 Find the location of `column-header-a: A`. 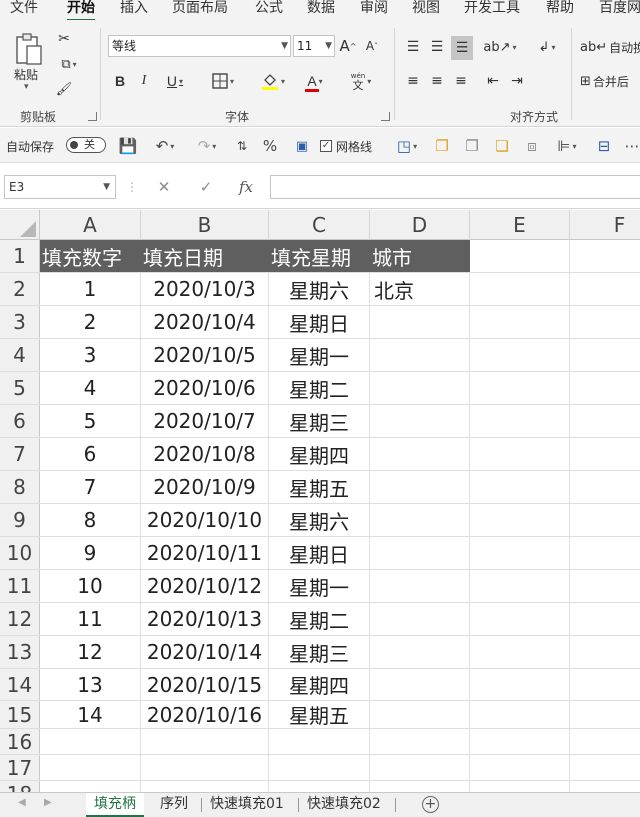

column-header-a: A is located at coordinates (90, 225).